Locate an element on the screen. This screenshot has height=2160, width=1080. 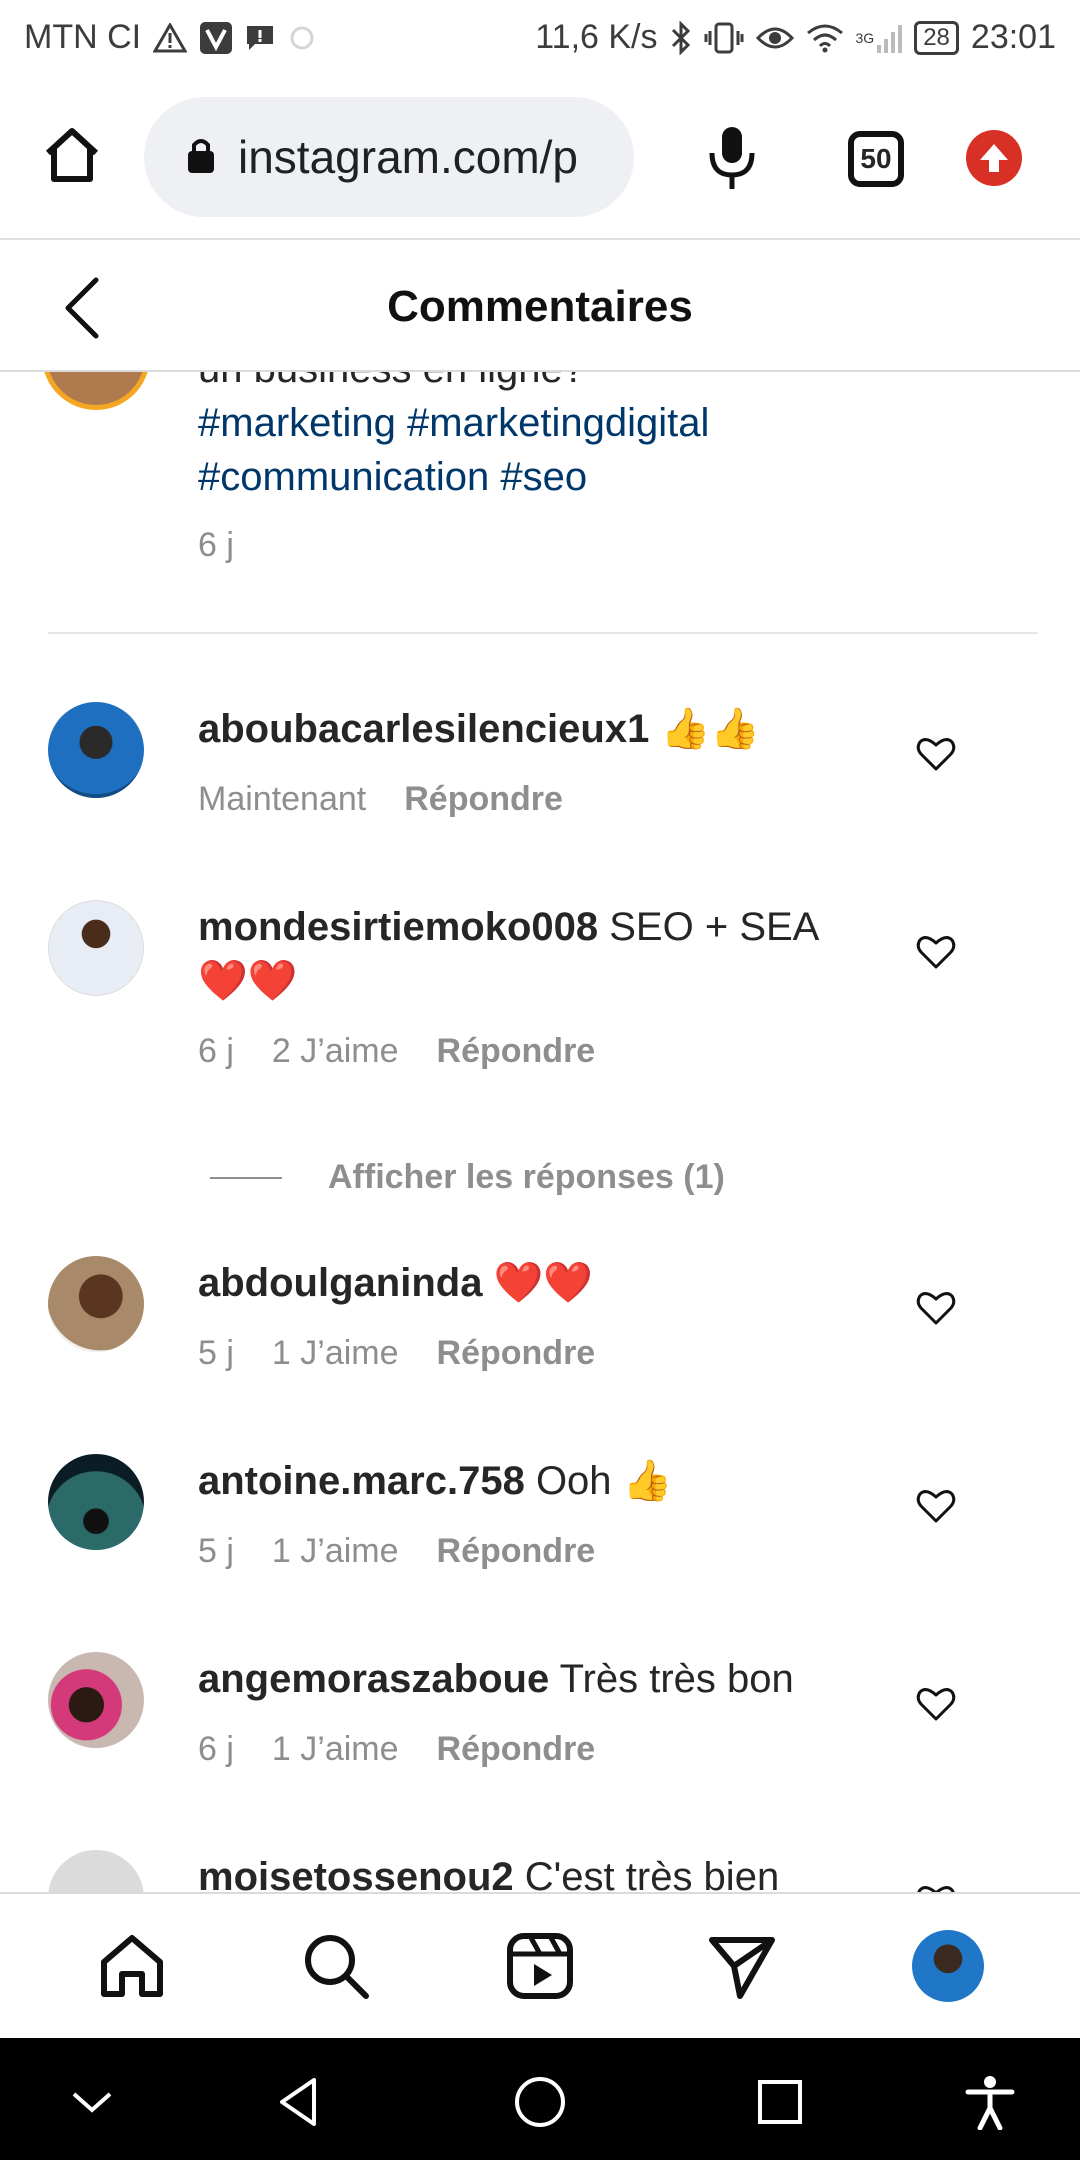
page-title: Commentaires is located at coordinates (540, 306).